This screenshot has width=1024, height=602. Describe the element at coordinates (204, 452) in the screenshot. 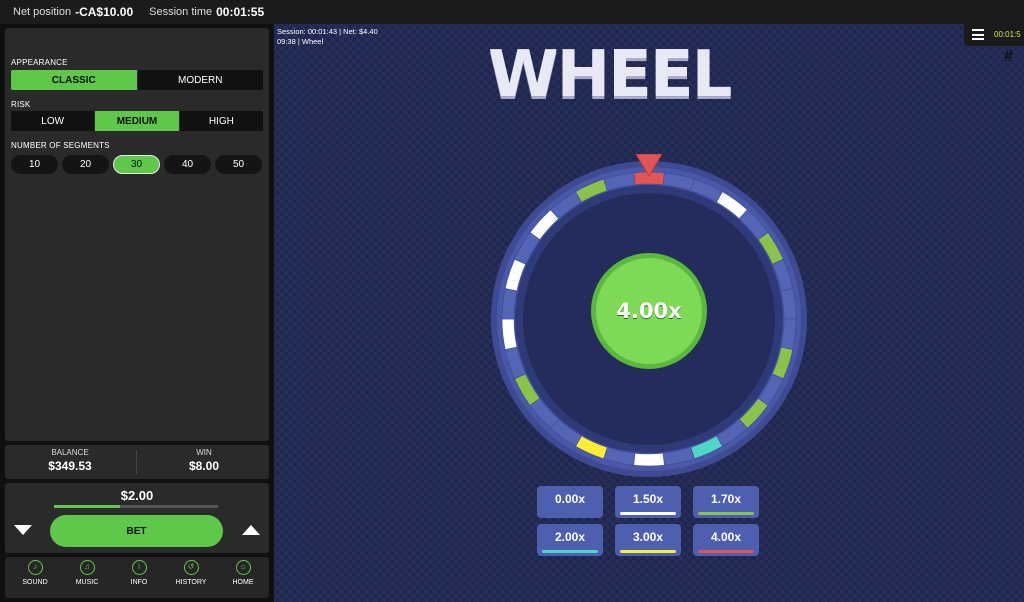

I see `win-label: WIN` at that location.